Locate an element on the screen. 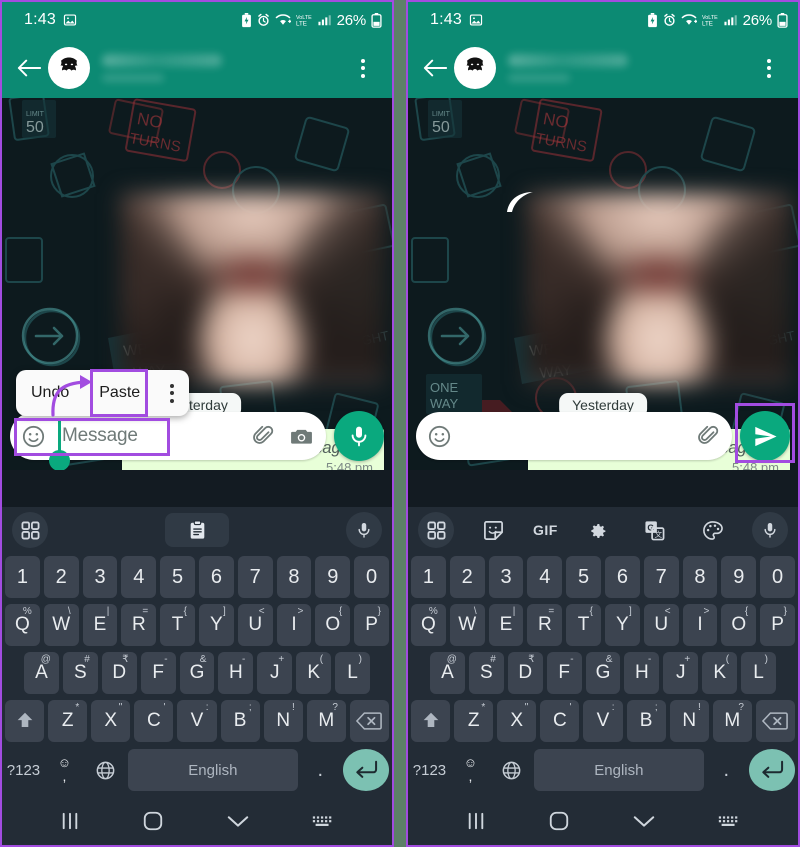 This screenshot has height=847, width=800. translate-icon: G文 is located at coordinates (655, 530).